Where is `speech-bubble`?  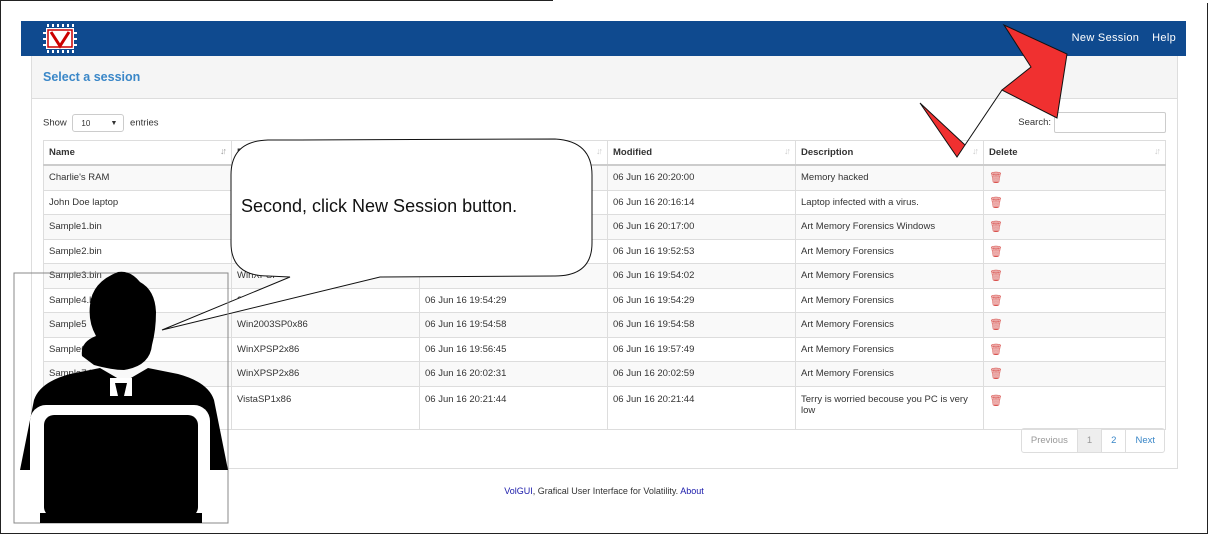 speech-bubble is located at coordinates (377, 234).